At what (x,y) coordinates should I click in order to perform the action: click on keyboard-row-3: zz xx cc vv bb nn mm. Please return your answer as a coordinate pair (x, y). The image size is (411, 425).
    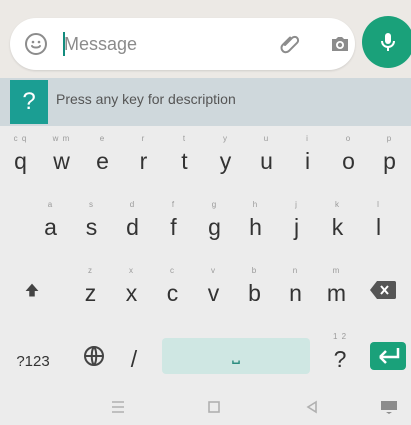
    Looking at the image, I should click on (205, 286).